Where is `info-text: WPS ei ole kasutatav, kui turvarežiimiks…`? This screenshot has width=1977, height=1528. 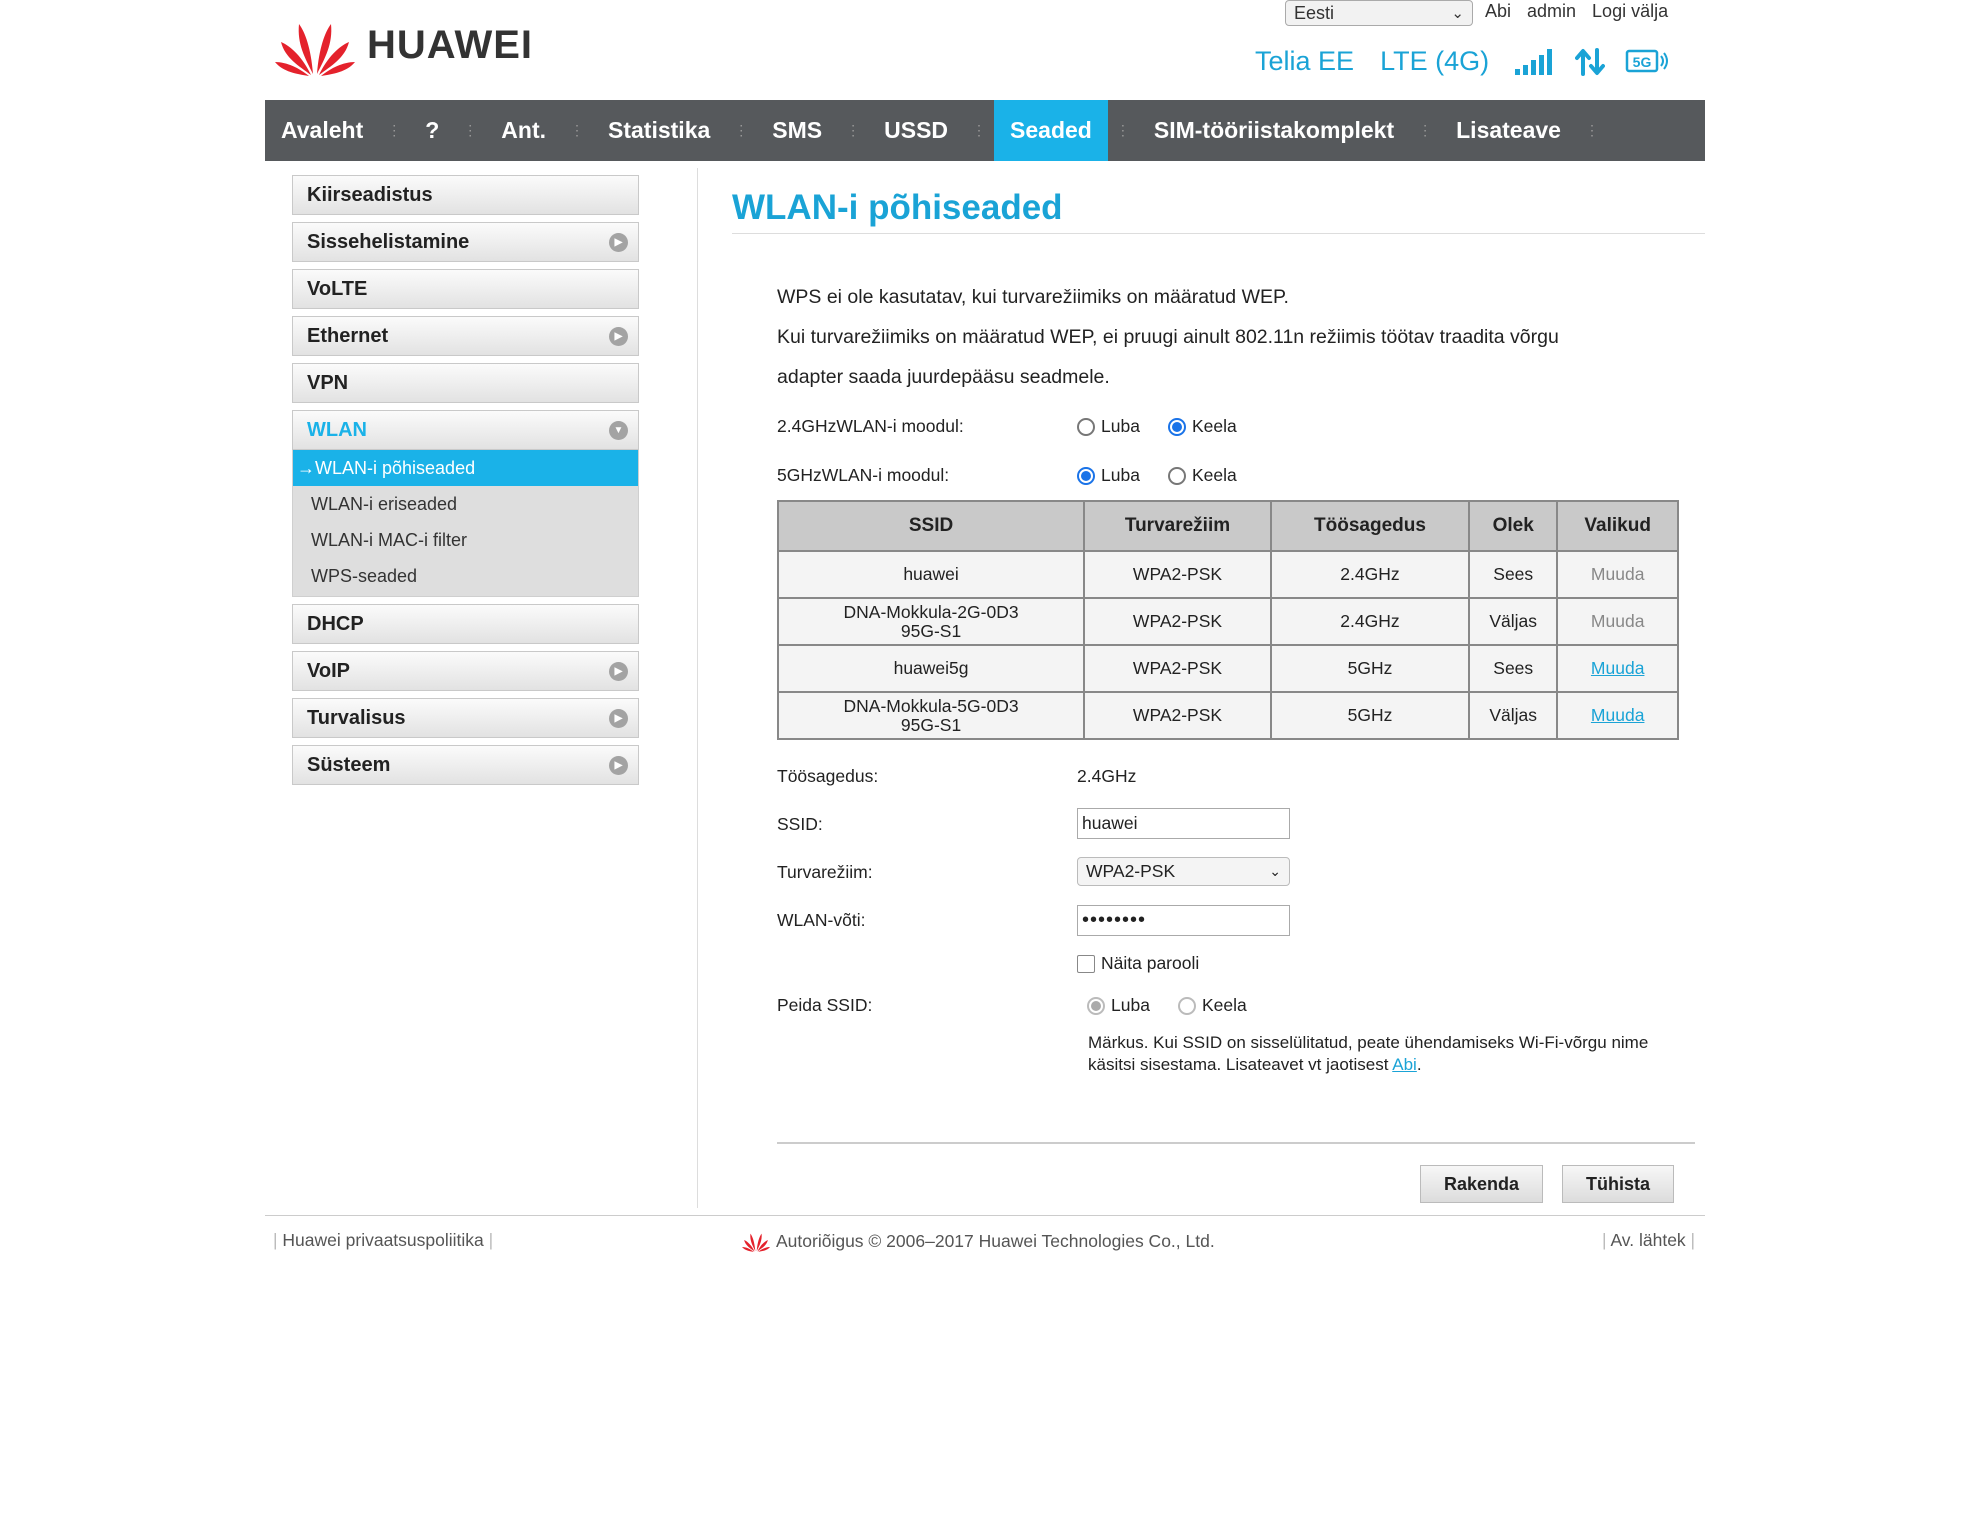
info-text: WPS ei ole kasutatav, kui turvarežiimiks… is located at coordinates (1217, 337).